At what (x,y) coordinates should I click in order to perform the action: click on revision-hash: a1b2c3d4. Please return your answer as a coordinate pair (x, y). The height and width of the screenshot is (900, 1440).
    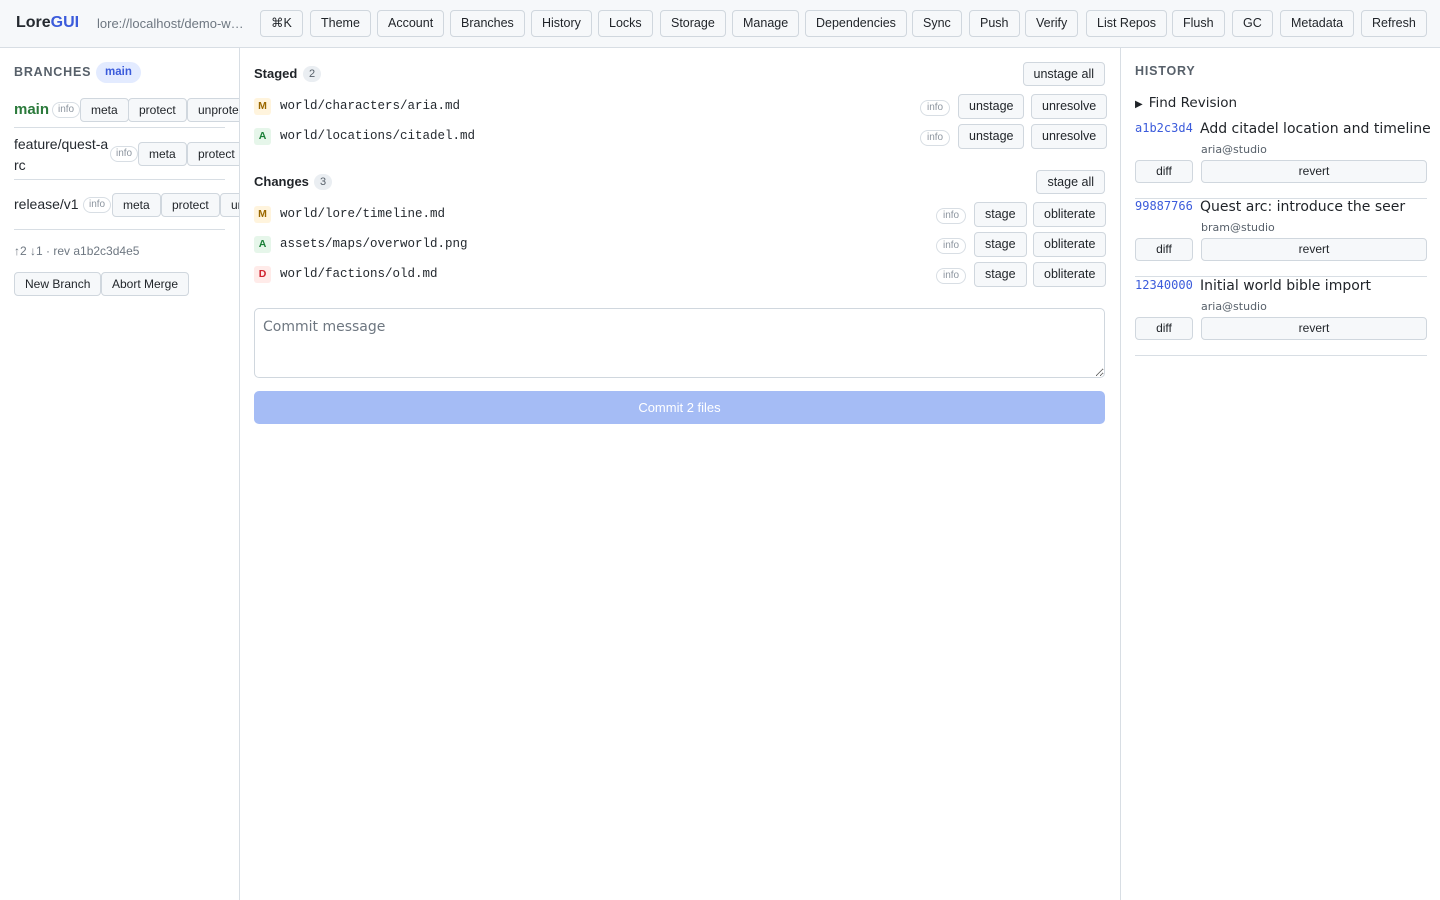
    Looking at the image, I should click on (1164, 128).